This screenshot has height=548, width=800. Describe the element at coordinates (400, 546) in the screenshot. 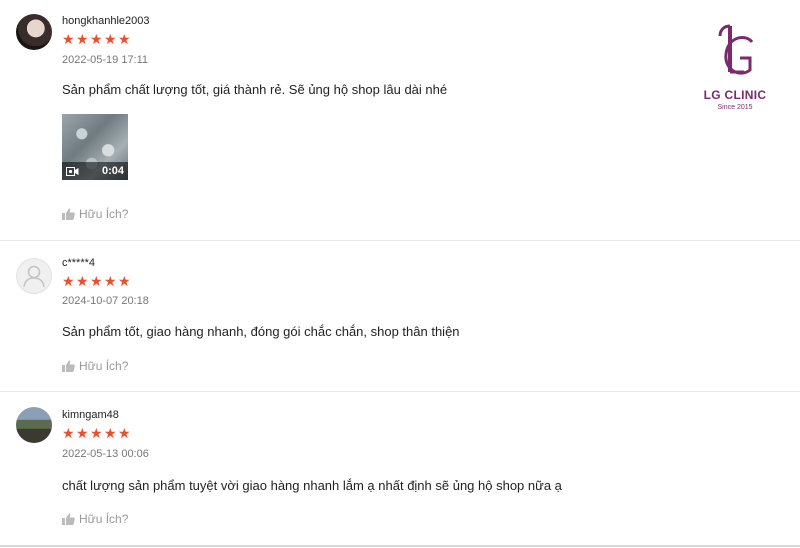

I see `divider` at that location.